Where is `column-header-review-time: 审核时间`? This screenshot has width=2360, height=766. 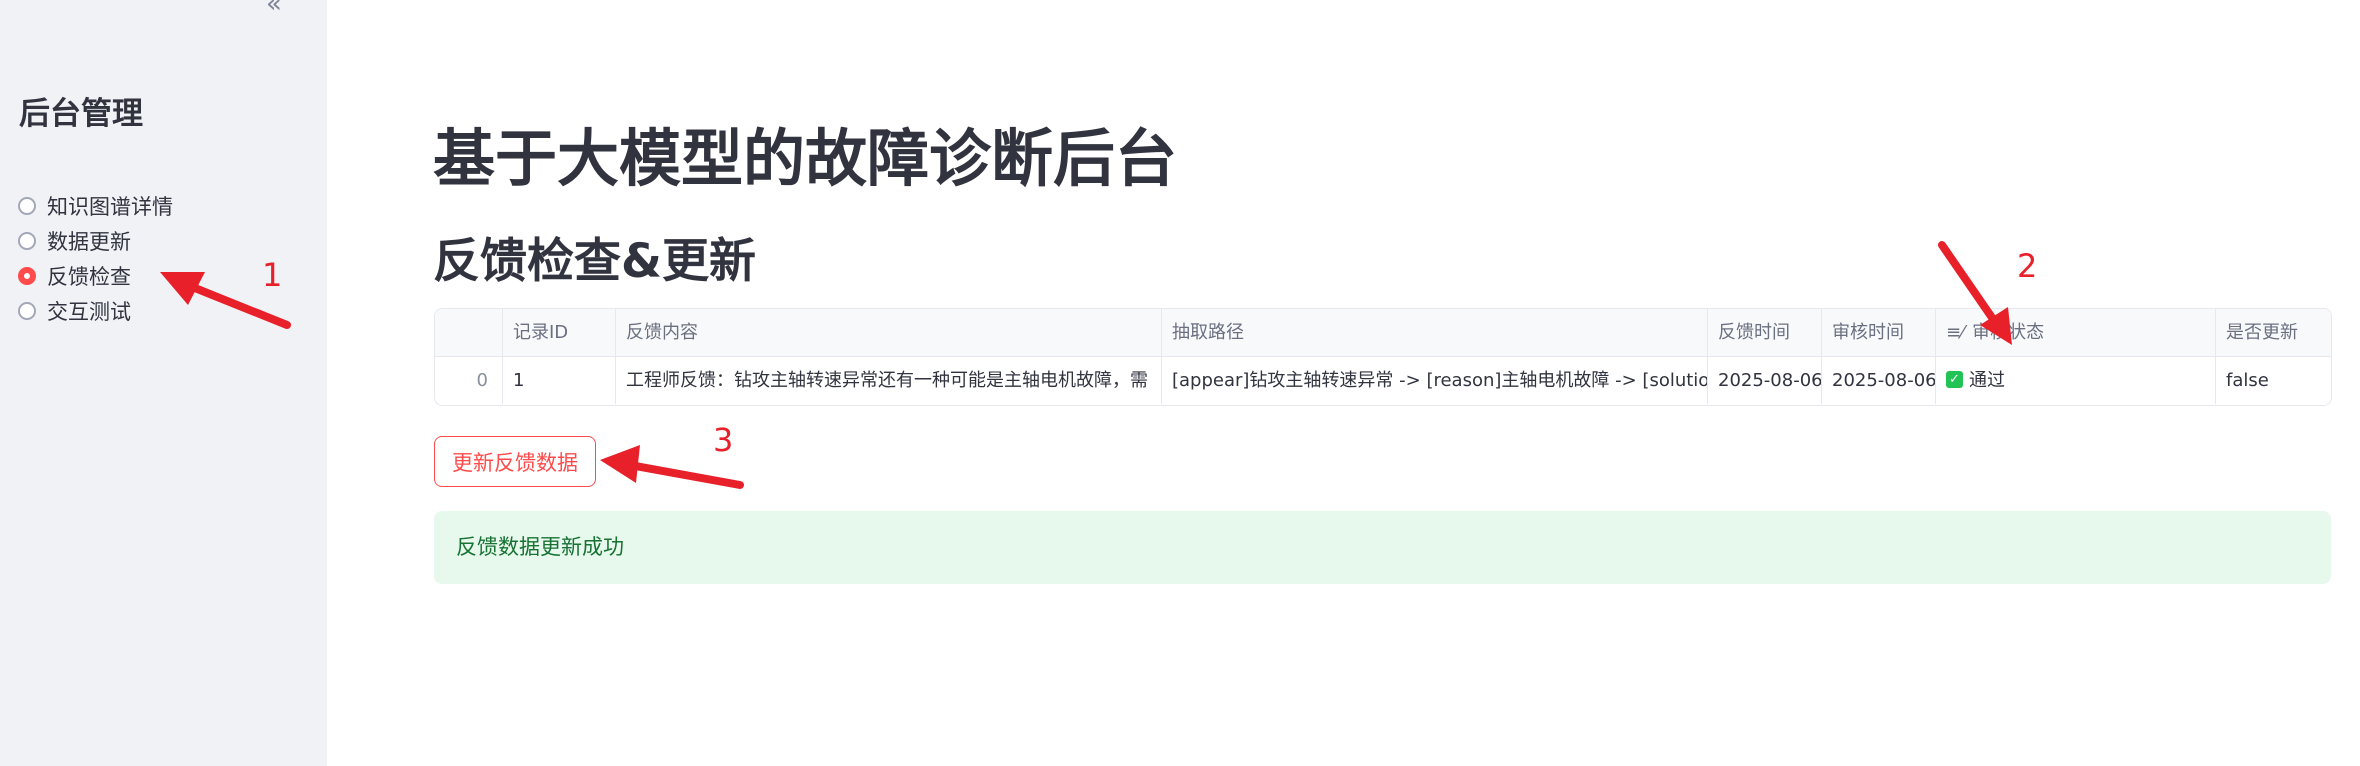 column-header-review-time: 审核时间 is located at coordinates (1879, 332).